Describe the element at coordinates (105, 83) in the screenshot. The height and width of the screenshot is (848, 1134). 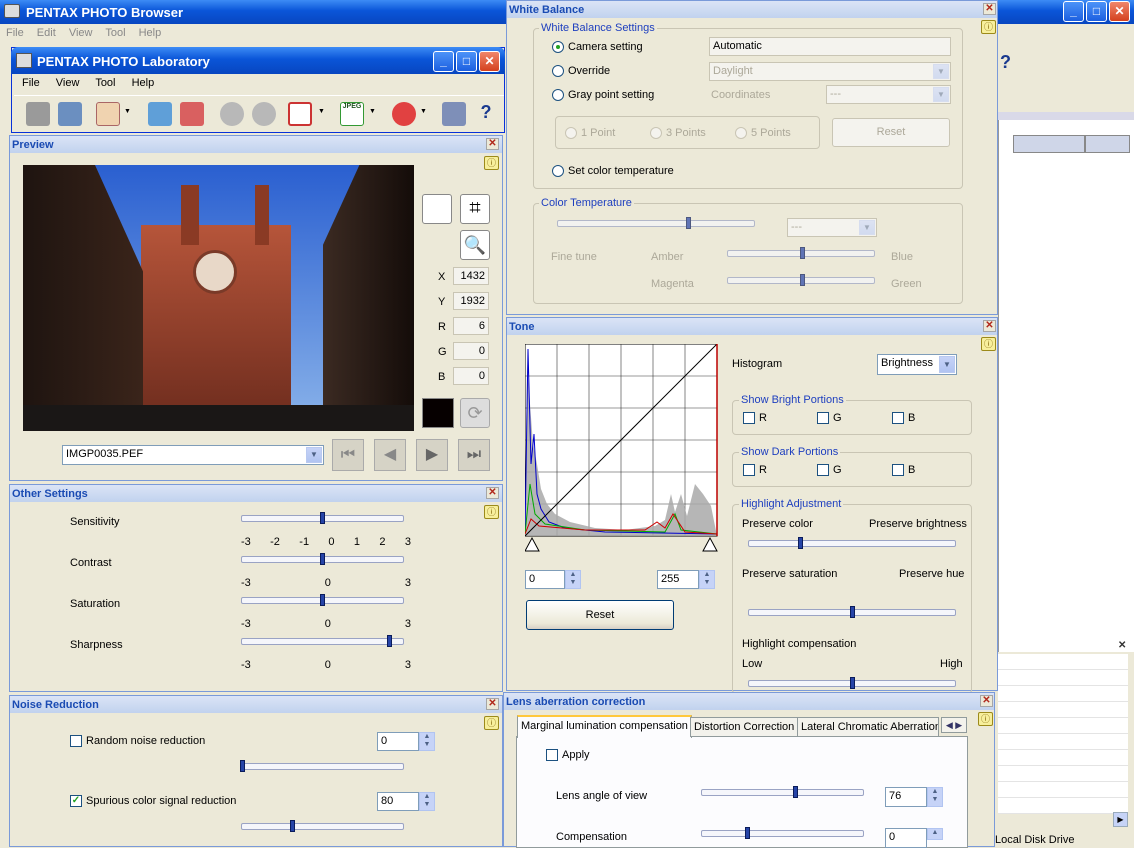
I see `lab-menu-tool: Tool` at that location.